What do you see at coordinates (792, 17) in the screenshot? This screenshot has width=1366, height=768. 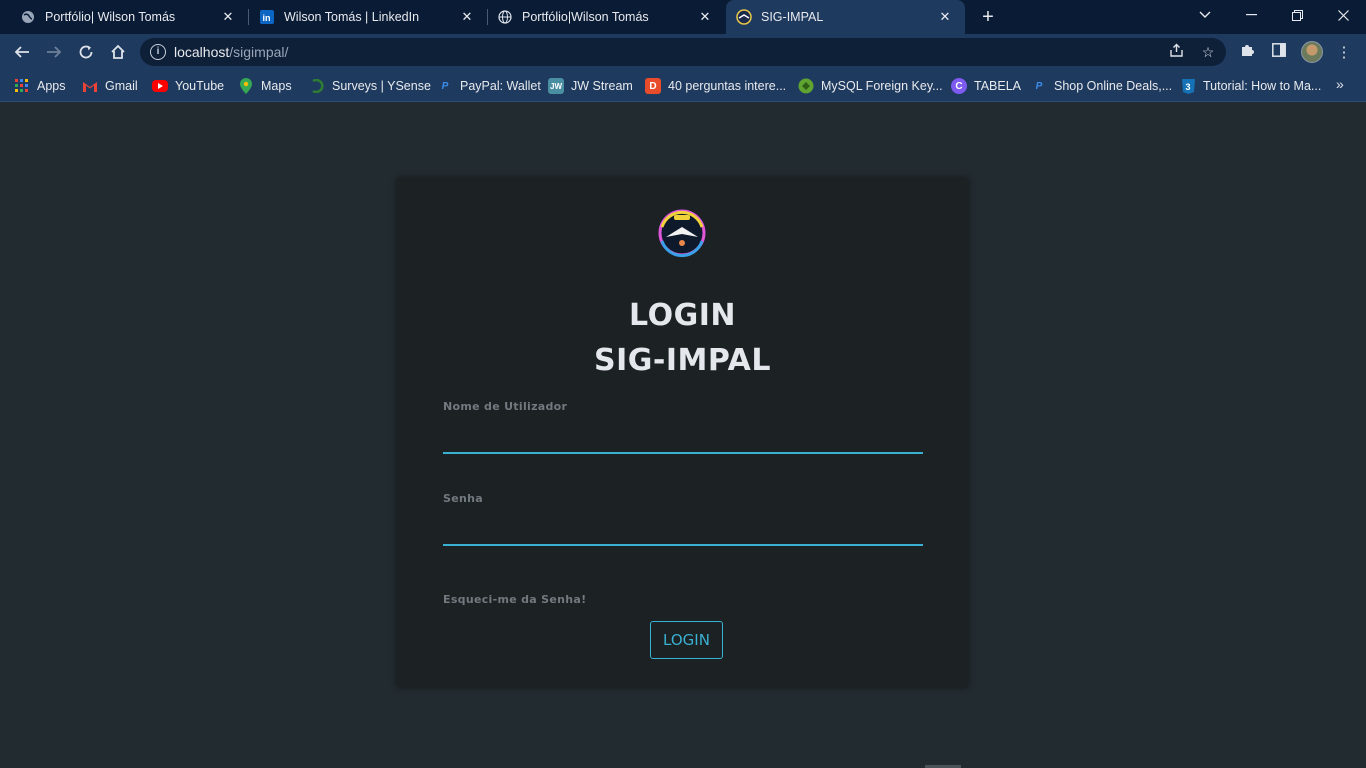 I see `tab-title: SIG-IMPAL` at bounding box center [792, 17].